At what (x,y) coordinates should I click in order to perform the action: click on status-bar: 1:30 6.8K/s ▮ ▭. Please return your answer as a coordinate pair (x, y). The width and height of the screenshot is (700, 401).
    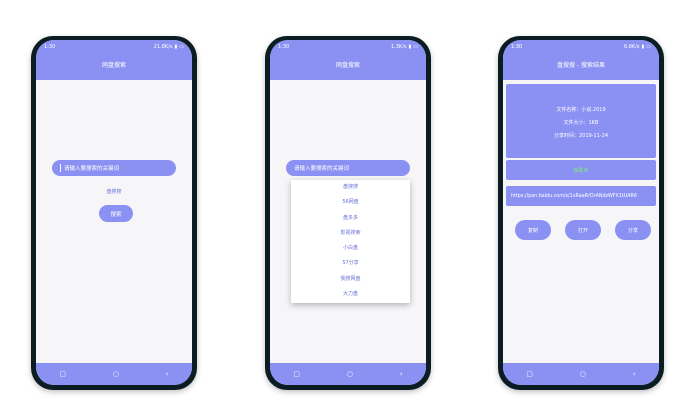
    Looking at the image, I should click on (581, 47).